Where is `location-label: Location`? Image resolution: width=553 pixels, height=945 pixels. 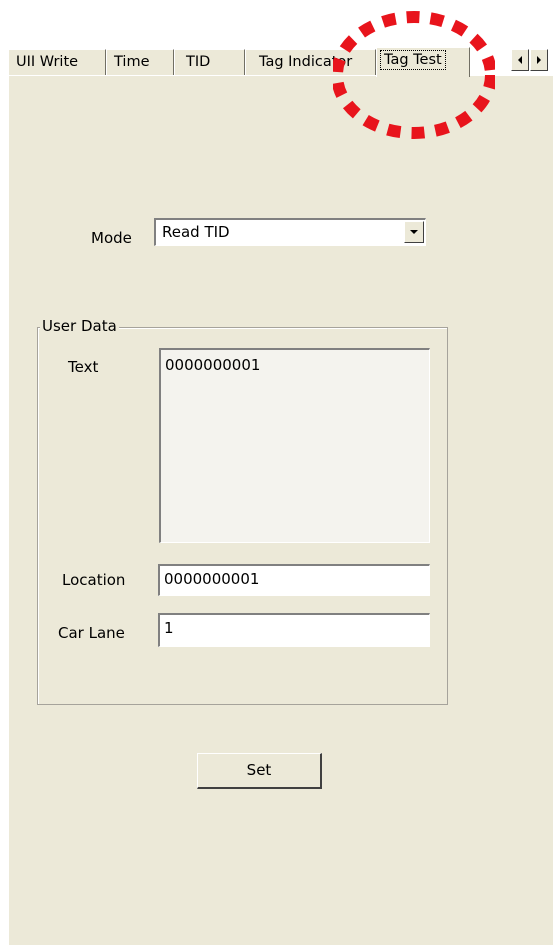 location-label: Location is located at coordinates (94, 580).